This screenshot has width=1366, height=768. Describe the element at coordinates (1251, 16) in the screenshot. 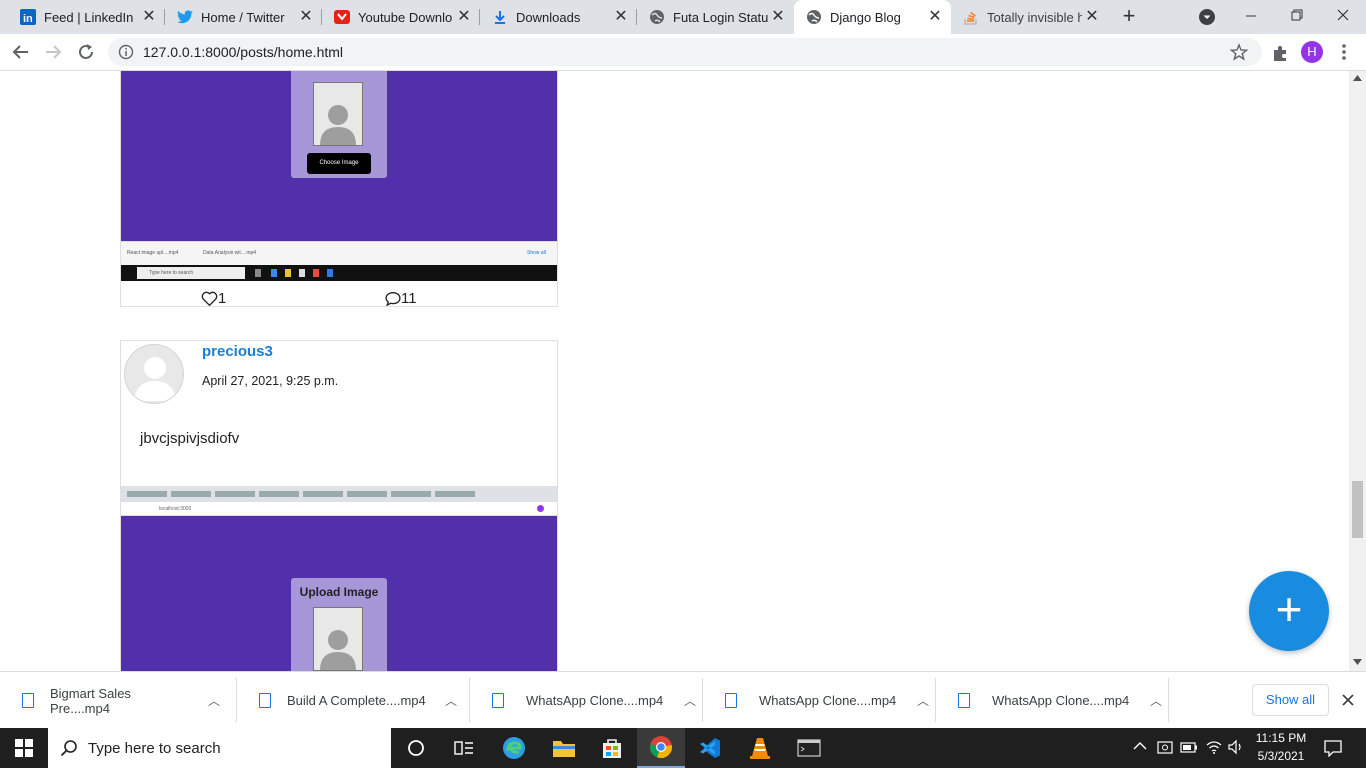

I see `minimize-button` at that location.